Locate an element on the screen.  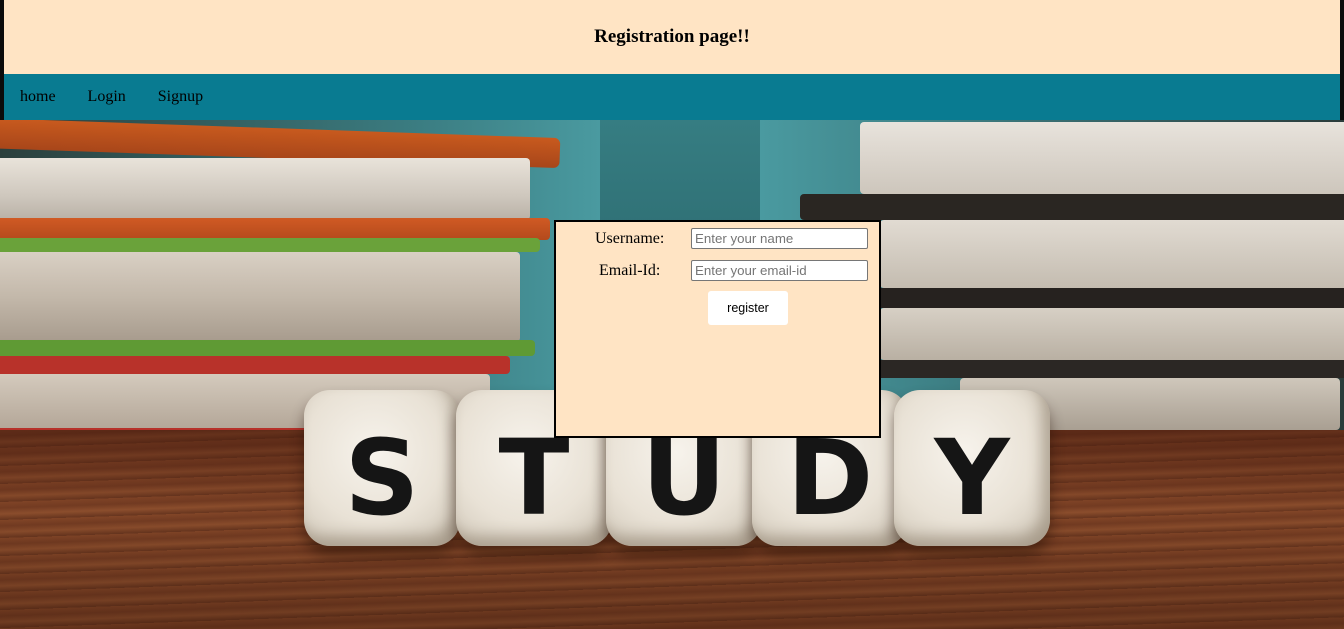
die-letter: Y is located at coordinates (972, 478).